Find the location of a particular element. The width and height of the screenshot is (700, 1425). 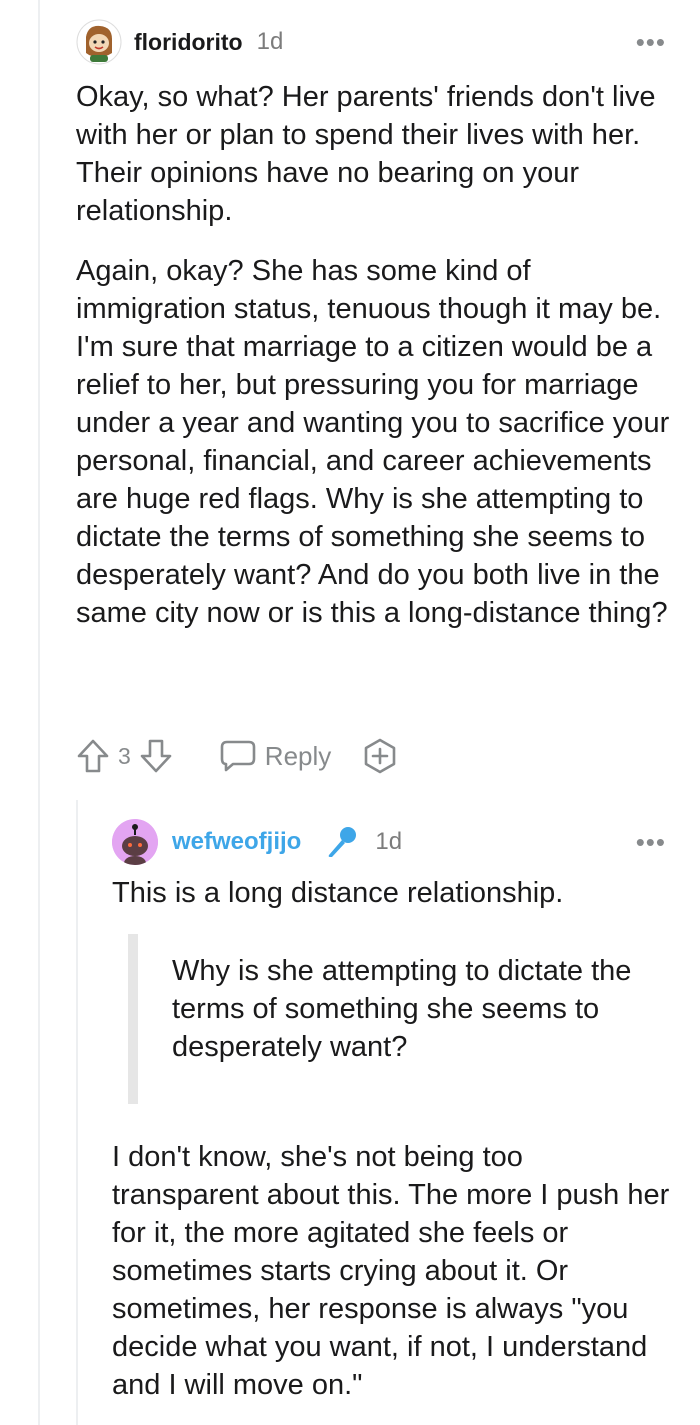

reply-bubble-icon is located at coordinates (238, 756).